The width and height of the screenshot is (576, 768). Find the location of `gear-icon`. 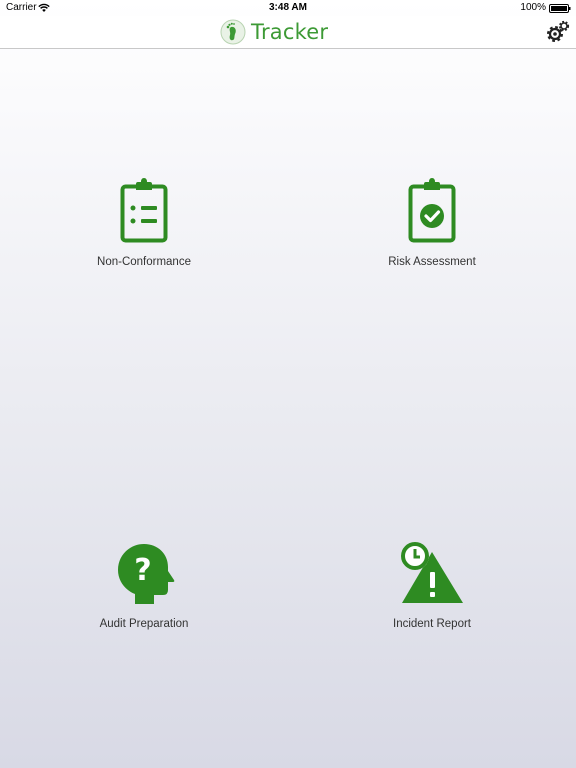

gear-icon is located at coordinates (558, 32).